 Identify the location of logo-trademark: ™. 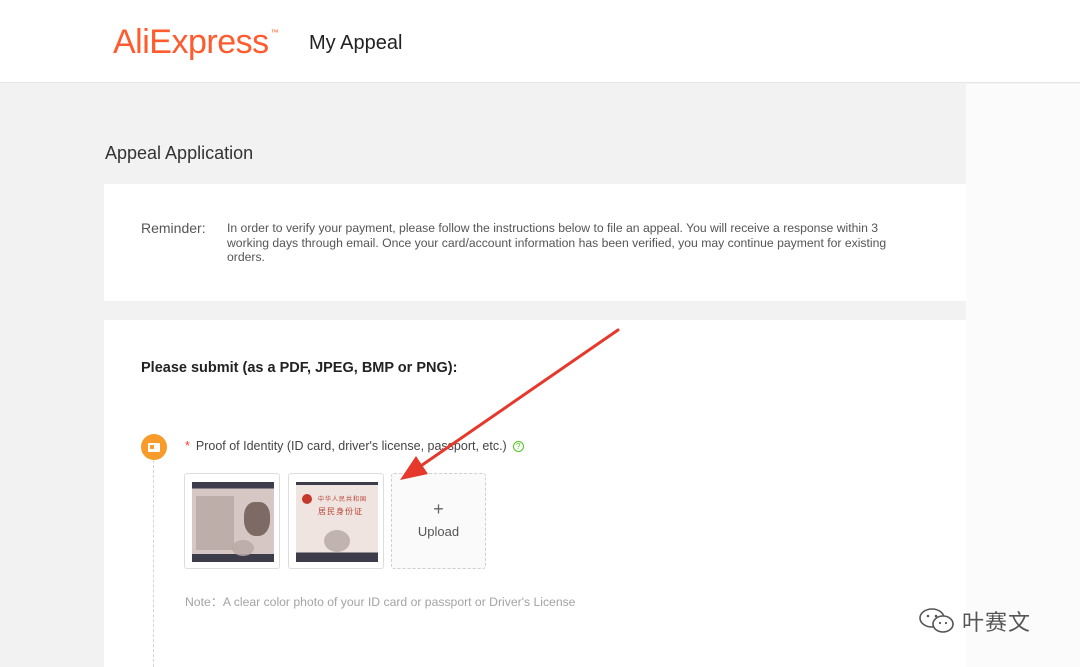
(274, 32).